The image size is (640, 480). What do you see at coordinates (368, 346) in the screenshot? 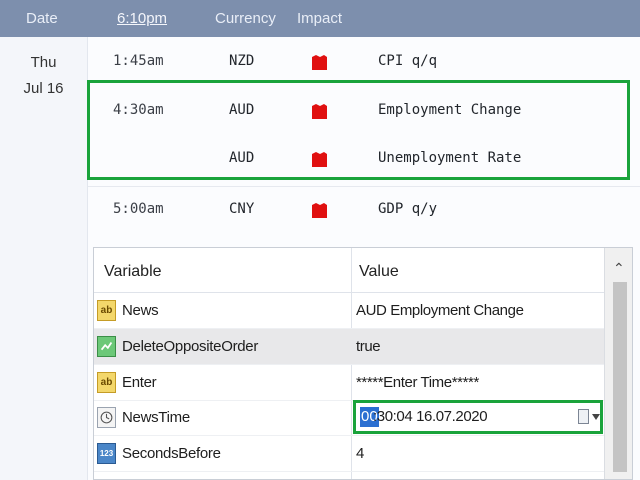
I see `property-value: true` at bounding box center [368, 346].